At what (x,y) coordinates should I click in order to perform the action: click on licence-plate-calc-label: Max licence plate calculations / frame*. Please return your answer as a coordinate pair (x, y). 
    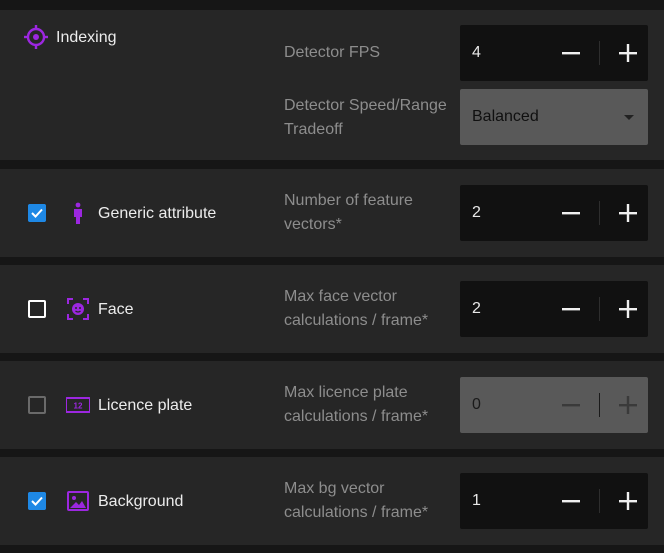
    Looking at the image, I should click on (356, 404).